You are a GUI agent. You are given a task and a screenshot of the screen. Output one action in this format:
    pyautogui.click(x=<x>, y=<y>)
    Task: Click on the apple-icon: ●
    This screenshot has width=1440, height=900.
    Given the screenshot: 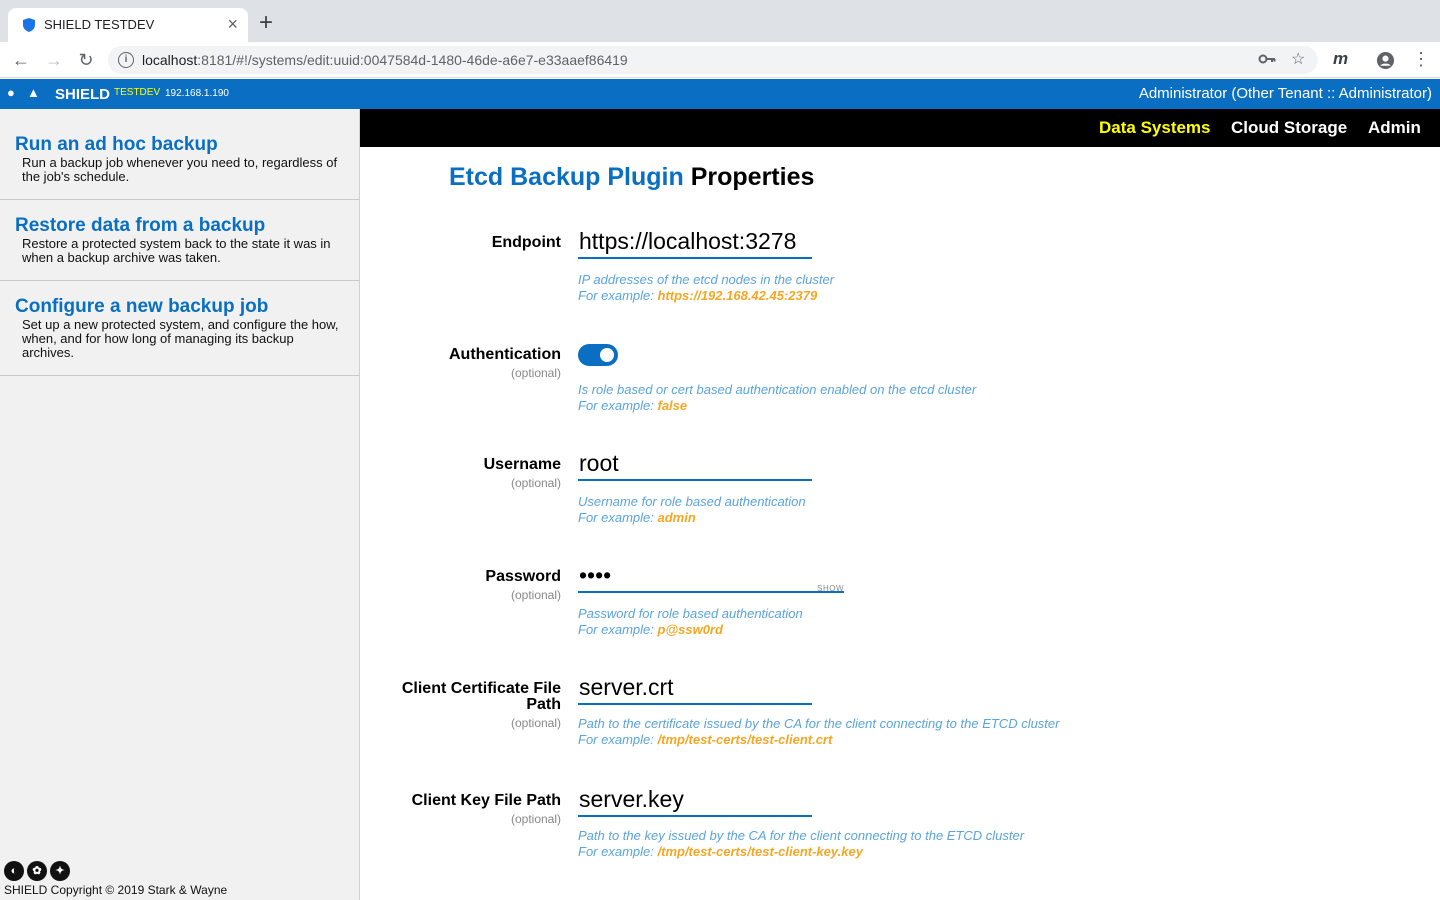 What is the action you would take?
    pyautogui.click(x=11, y=92)
    